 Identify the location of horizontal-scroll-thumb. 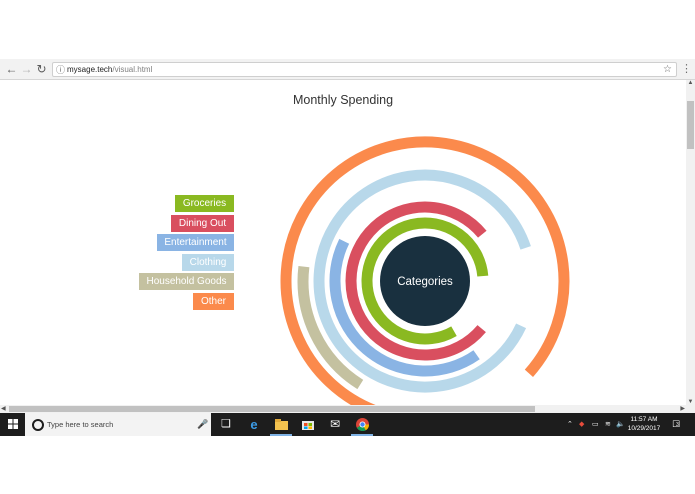
(272, 409).